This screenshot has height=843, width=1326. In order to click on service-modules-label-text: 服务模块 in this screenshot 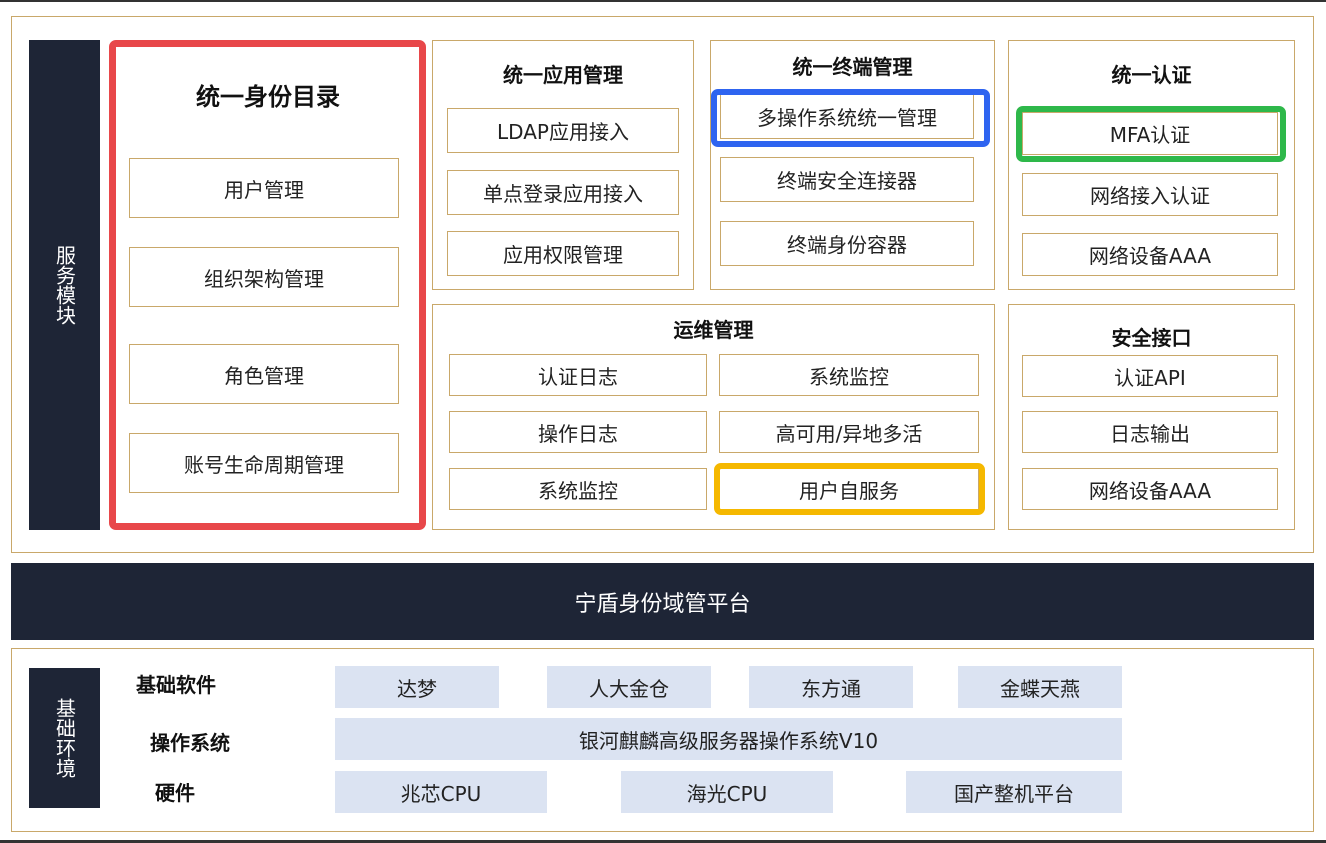, I will do `click(64, 285)`.